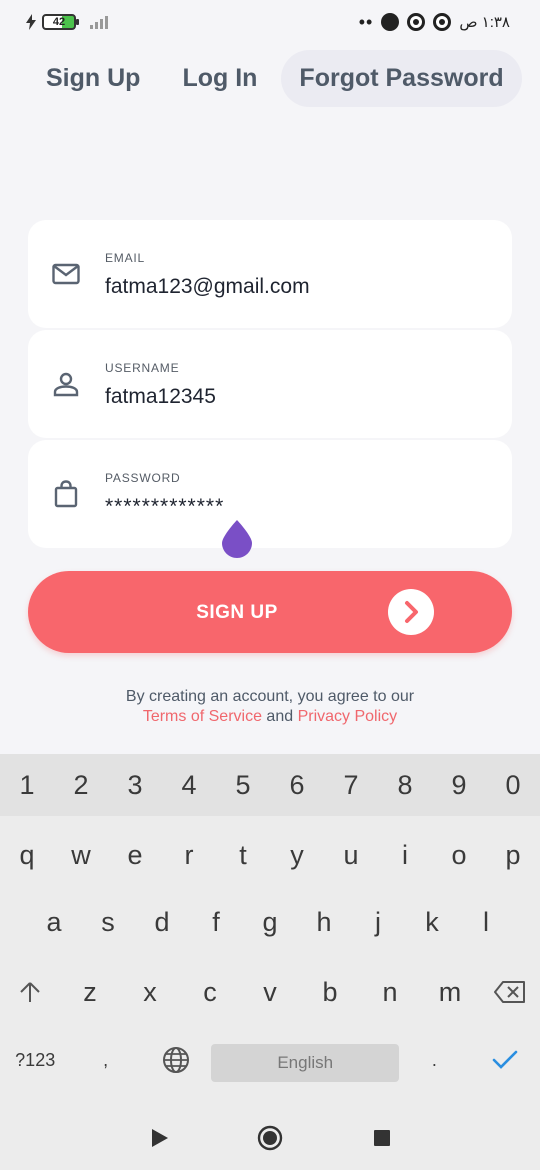  What do you see at coordinates (99, 22) in the screenshot?
I see `signal-icon` at bounding box center [99, 22].